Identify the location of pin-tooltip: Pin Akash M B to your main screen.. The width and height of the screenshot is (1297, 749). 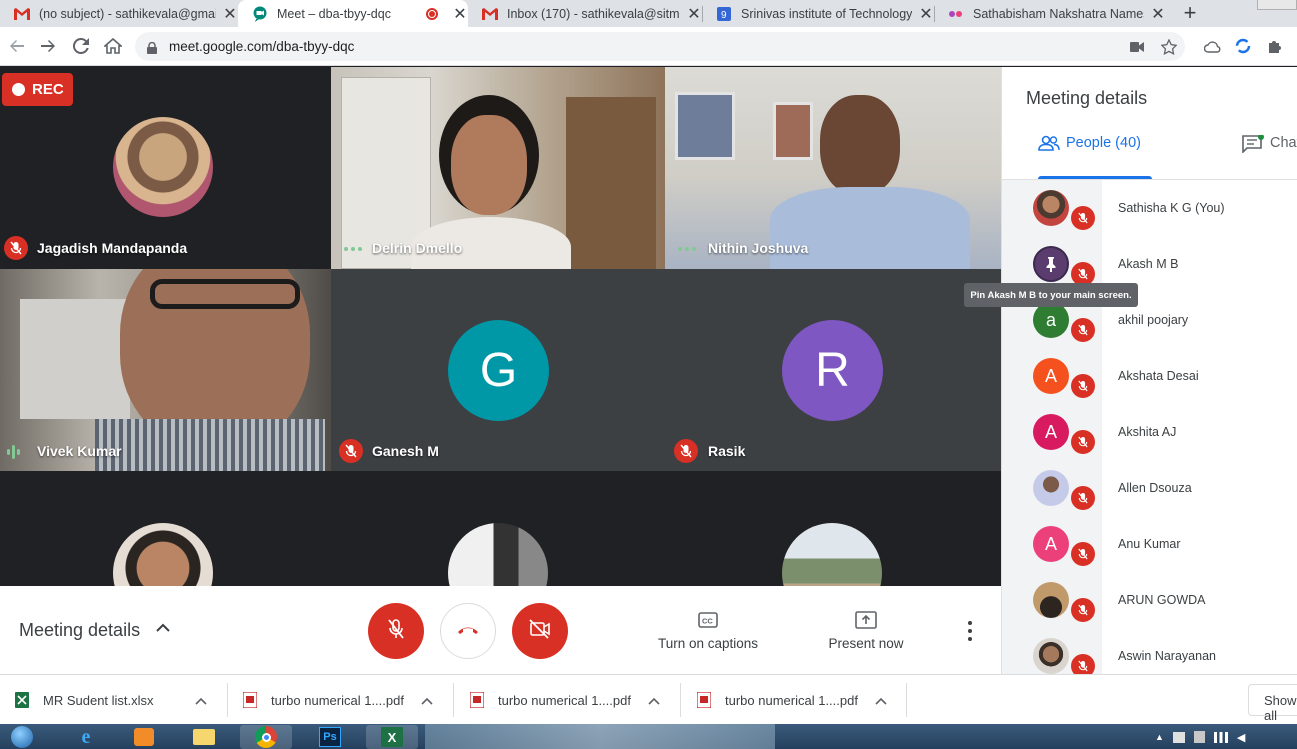
(1051, 295).